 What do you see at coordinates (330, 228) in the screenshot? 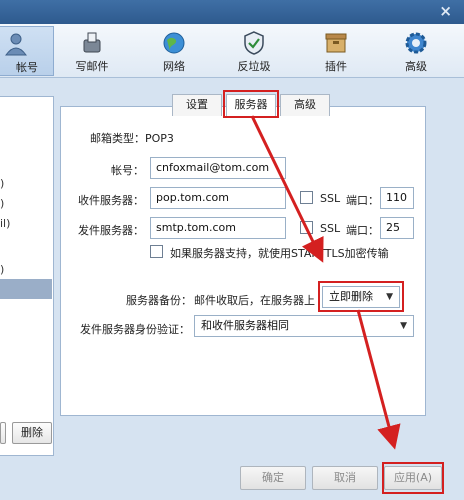
I see `outgoing-ssl-label: SSL` at bounding box center [330, 228].